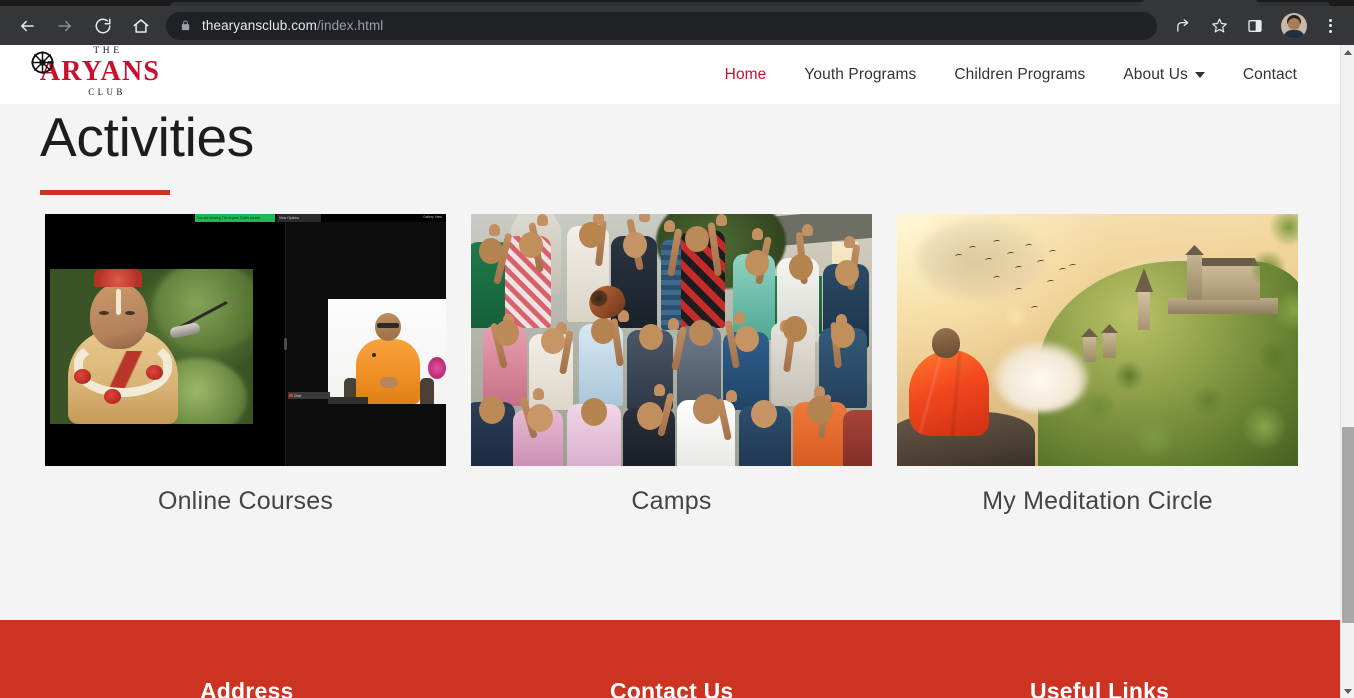 Image resolution: width=1354 pixels, height=698 pixels. Describe the element at coordinates (285, 344) in the screenshot. I see `zoom-pane-handle` at that location.